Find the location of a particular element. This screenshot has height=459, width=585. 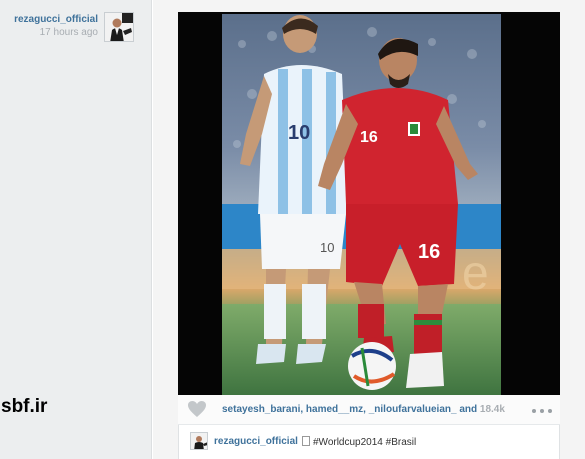

caption-username: rezagucci_official is located at coordinates (256, 441).